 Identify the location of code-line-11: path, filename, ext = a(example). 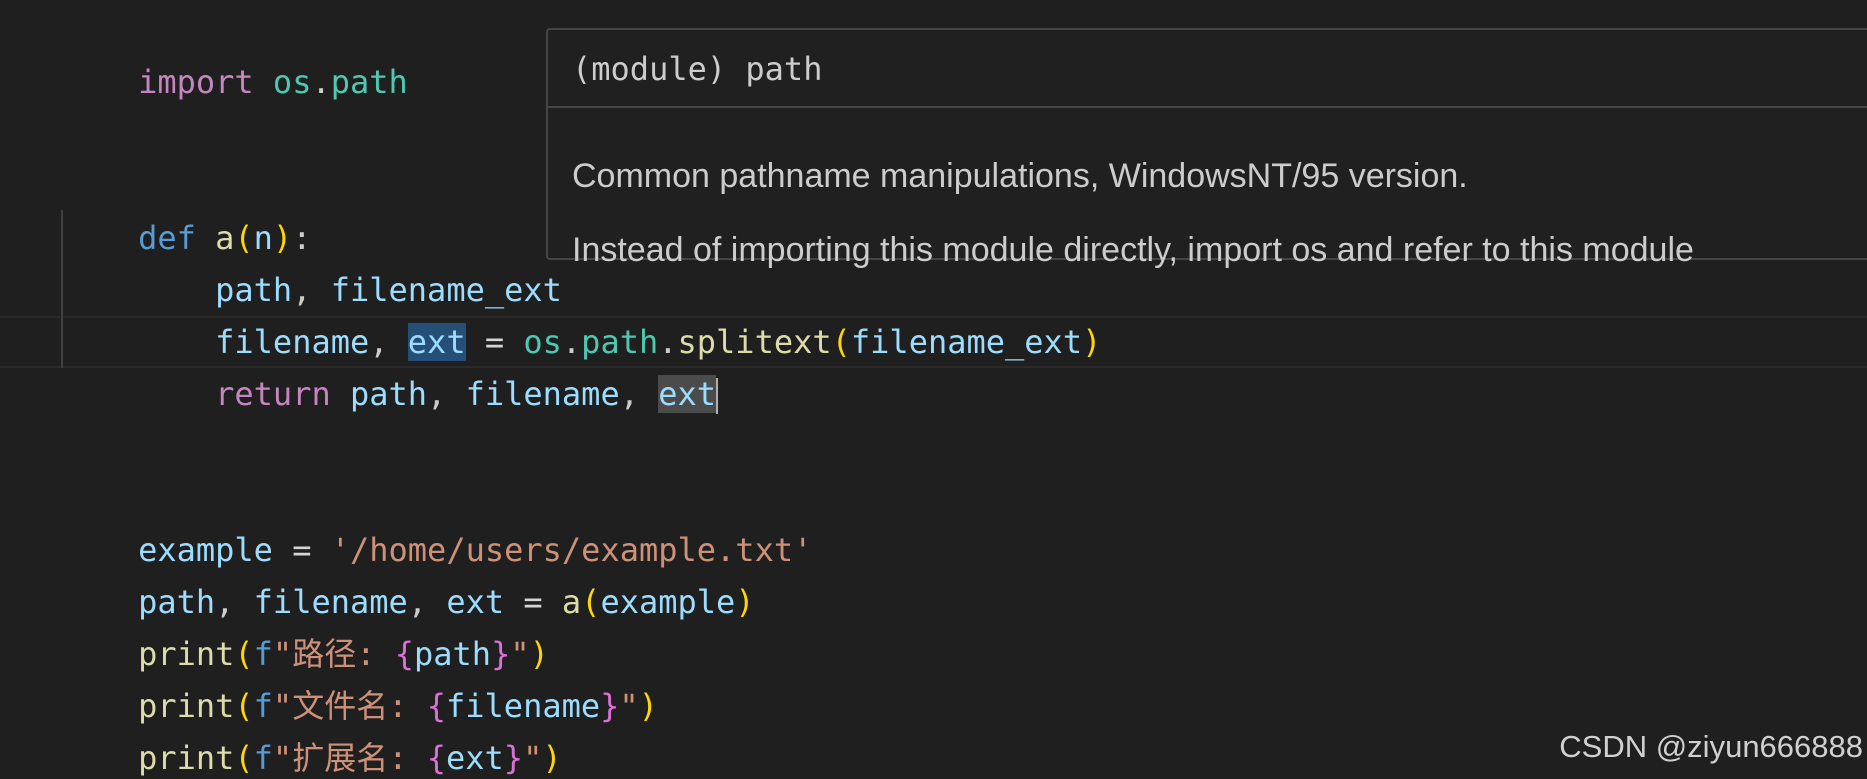
(408, 572).